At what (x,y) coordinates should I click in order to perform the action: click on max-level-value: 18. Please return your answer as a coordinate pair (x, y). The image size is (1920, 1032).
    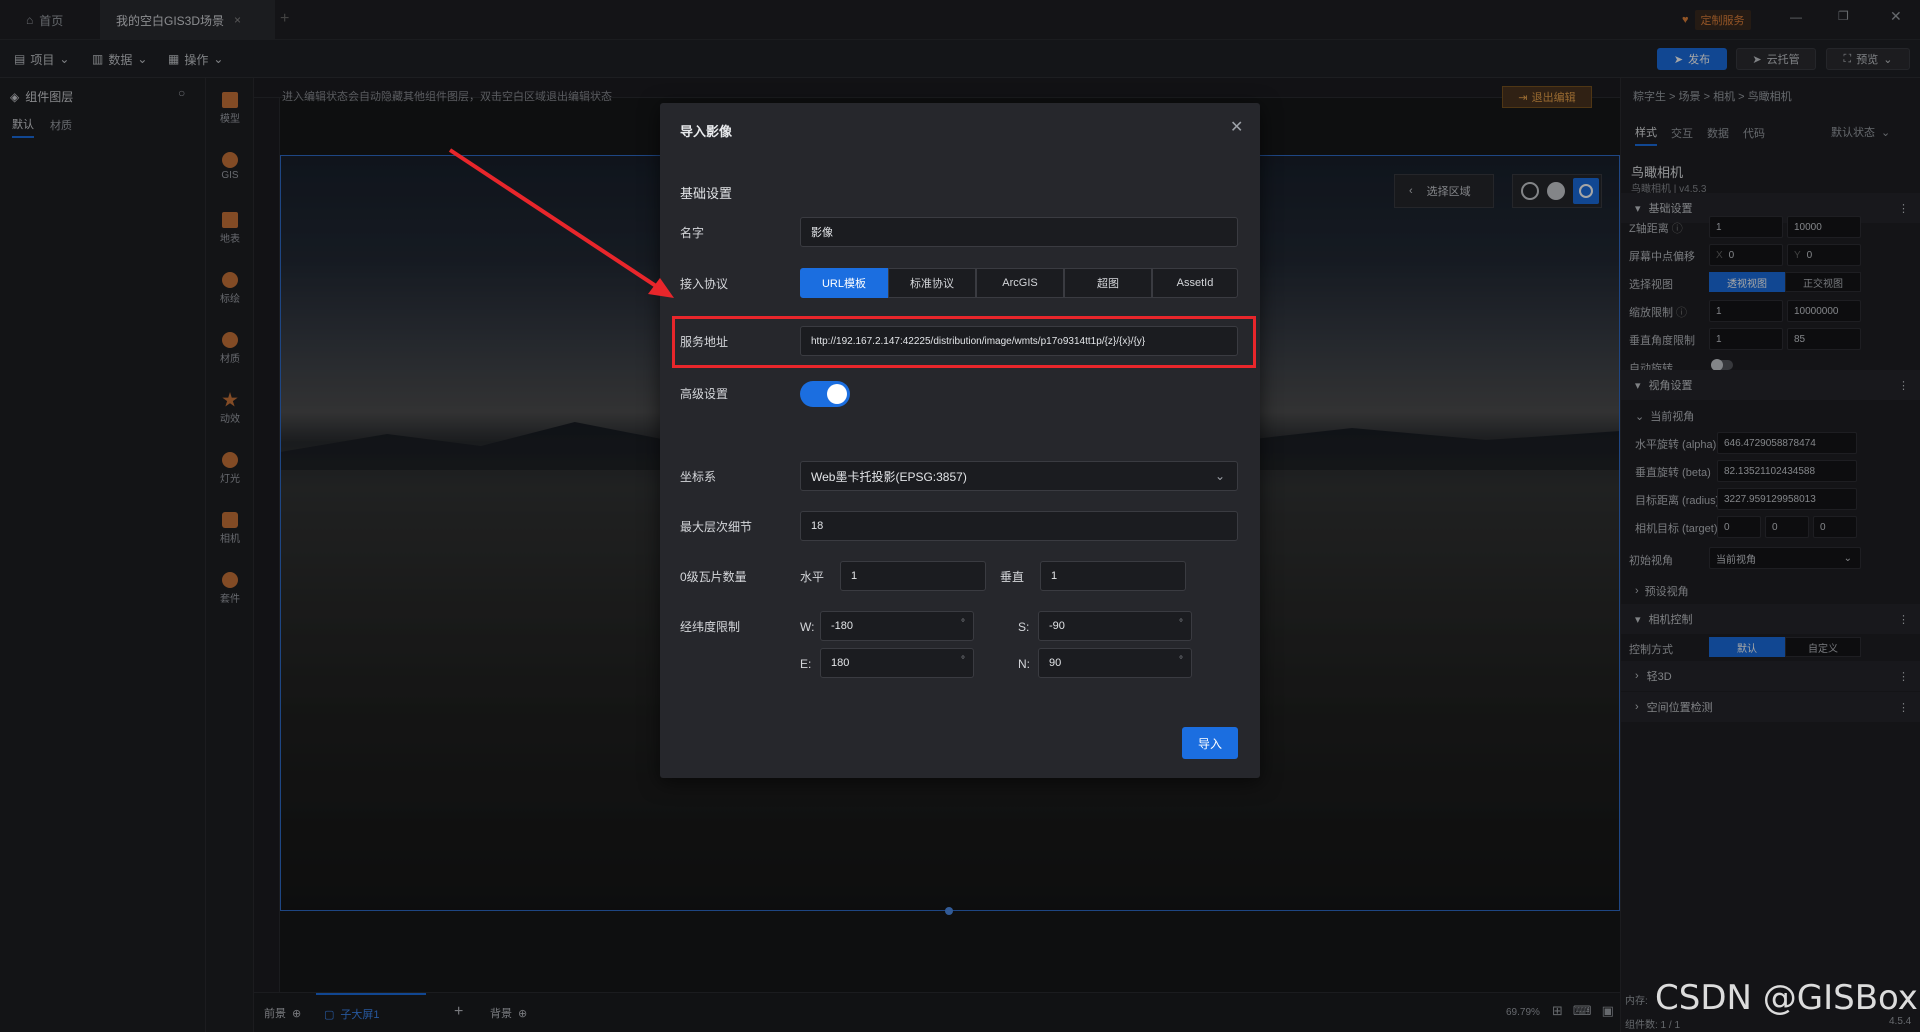
    Looking at the image, I should click on (817, 526).